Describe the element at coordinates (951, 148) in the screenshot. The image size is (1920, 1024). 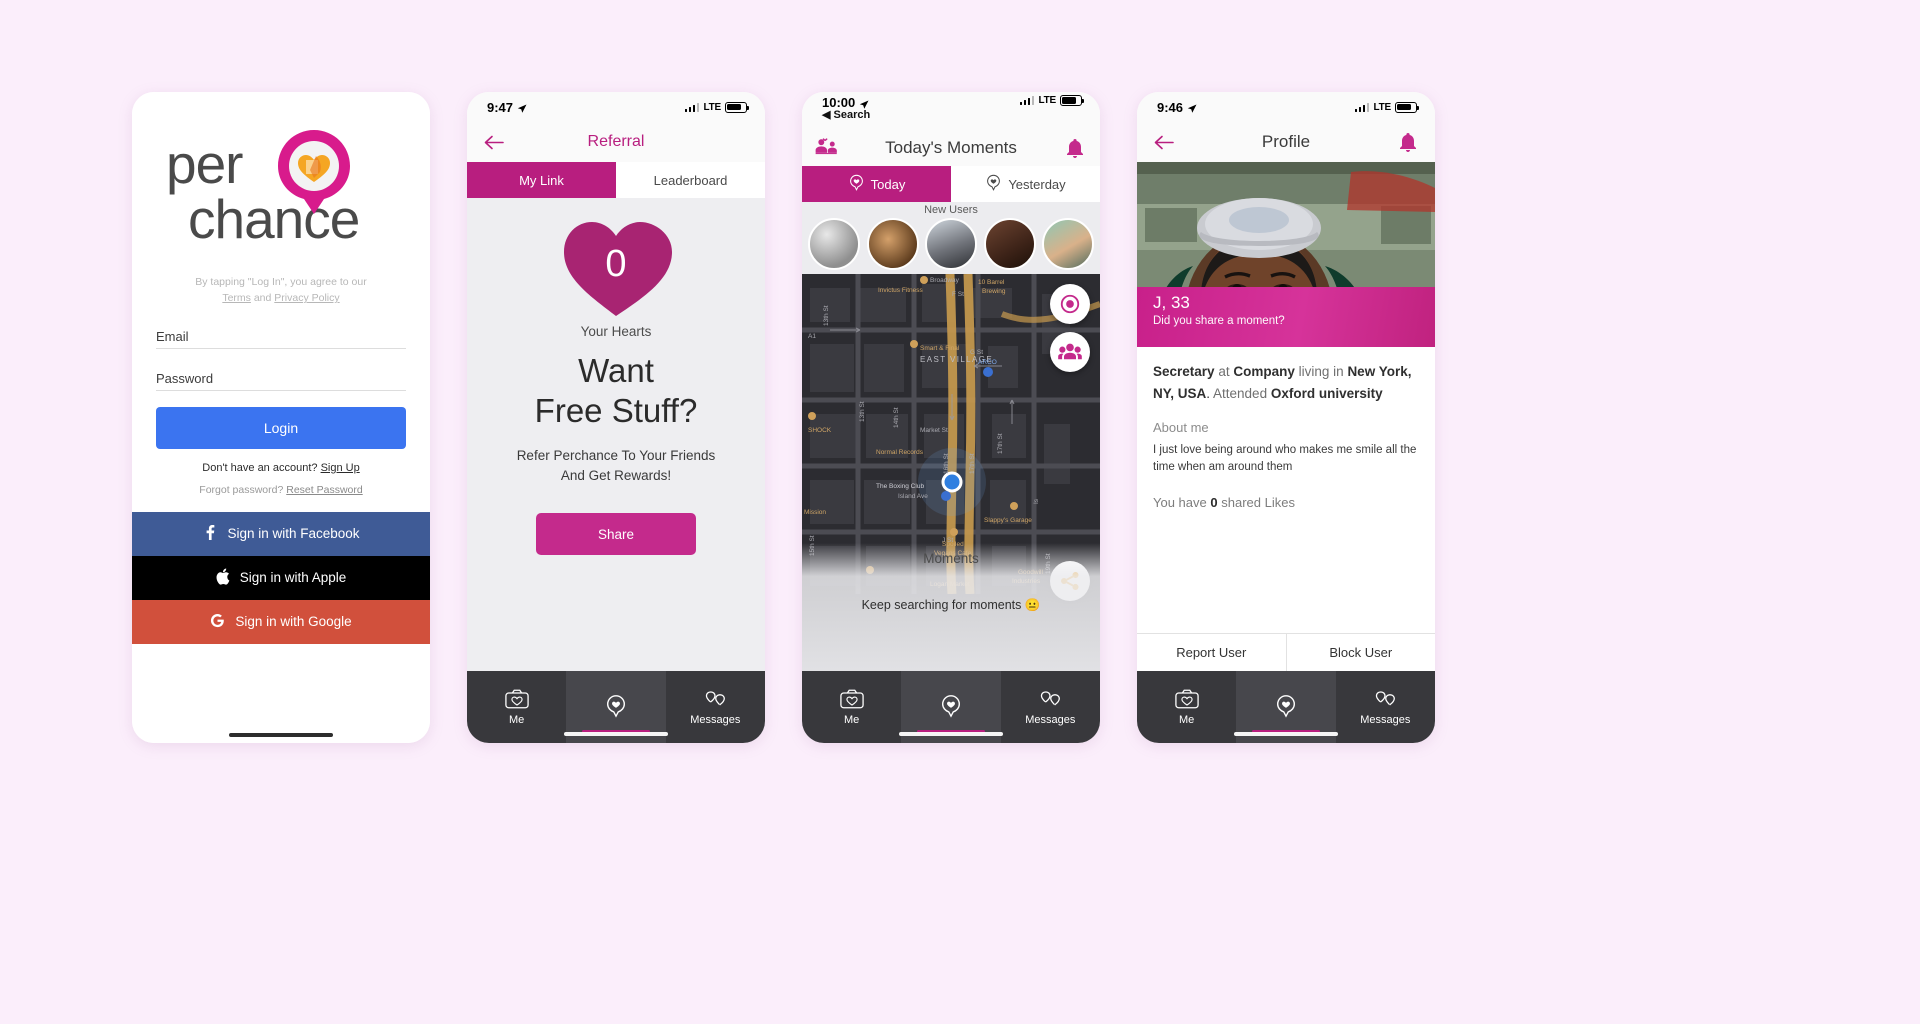
I see `moments-navbar: Today's Moments` at that location.